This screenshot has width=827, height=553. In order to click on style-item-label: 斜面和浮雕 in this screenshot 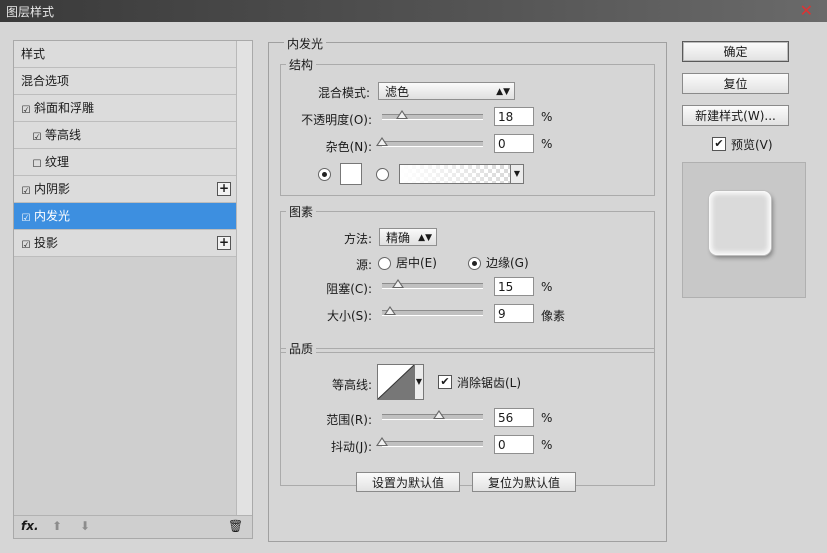, I will do `click(64, 108)`.